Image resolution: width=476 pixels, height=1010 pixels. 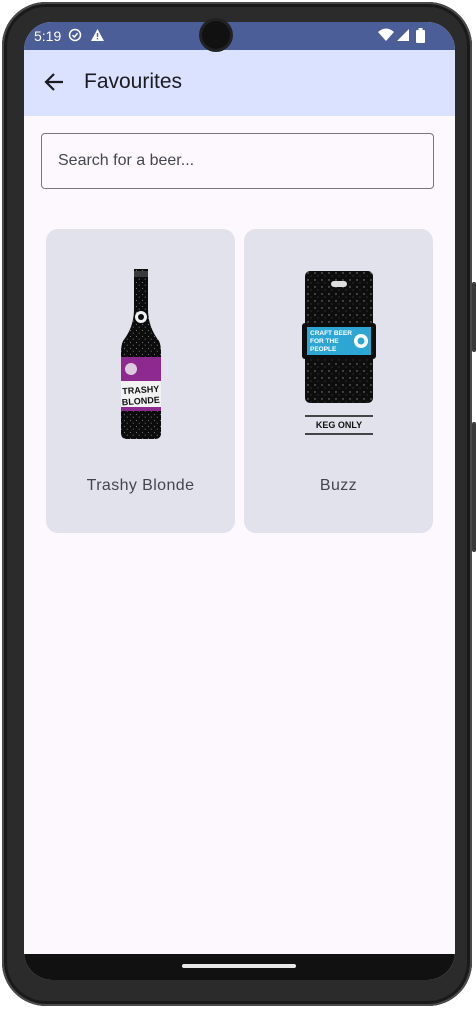 I want to click on arrow-back-icon, so click(x=54, y=84).